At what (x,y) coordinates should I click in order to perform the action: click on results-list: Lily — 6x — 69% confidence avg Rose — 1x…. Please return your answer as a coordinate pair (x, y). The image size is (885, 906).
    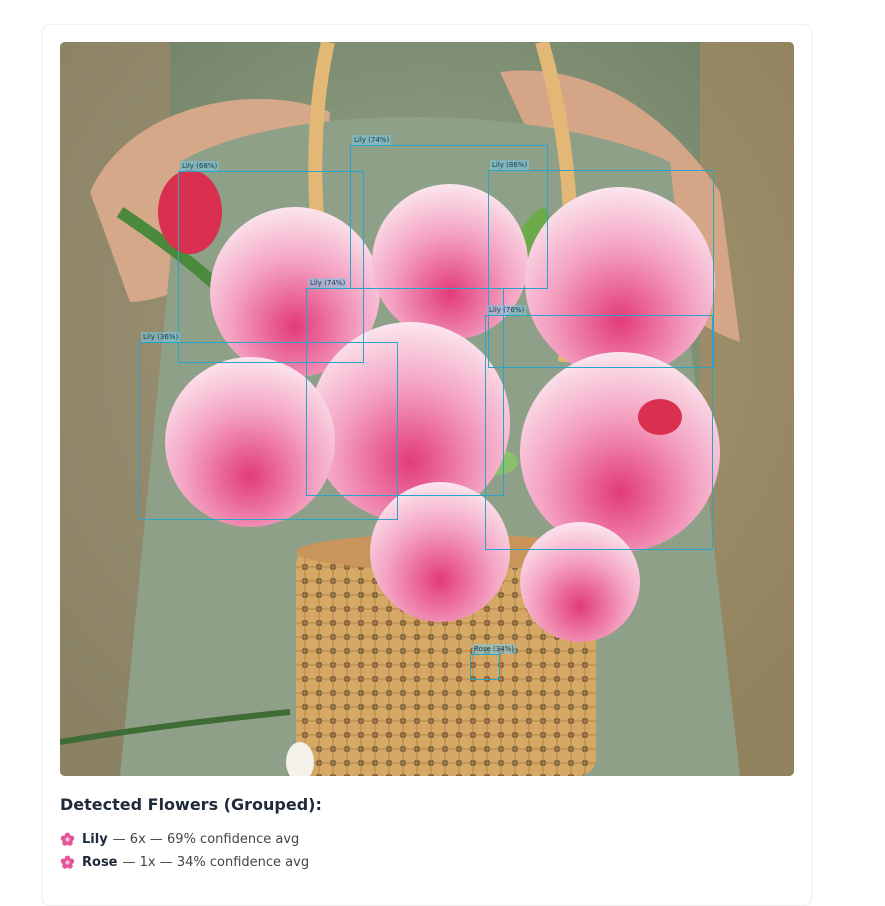
    Looking at the image, I should click on (184, 851).